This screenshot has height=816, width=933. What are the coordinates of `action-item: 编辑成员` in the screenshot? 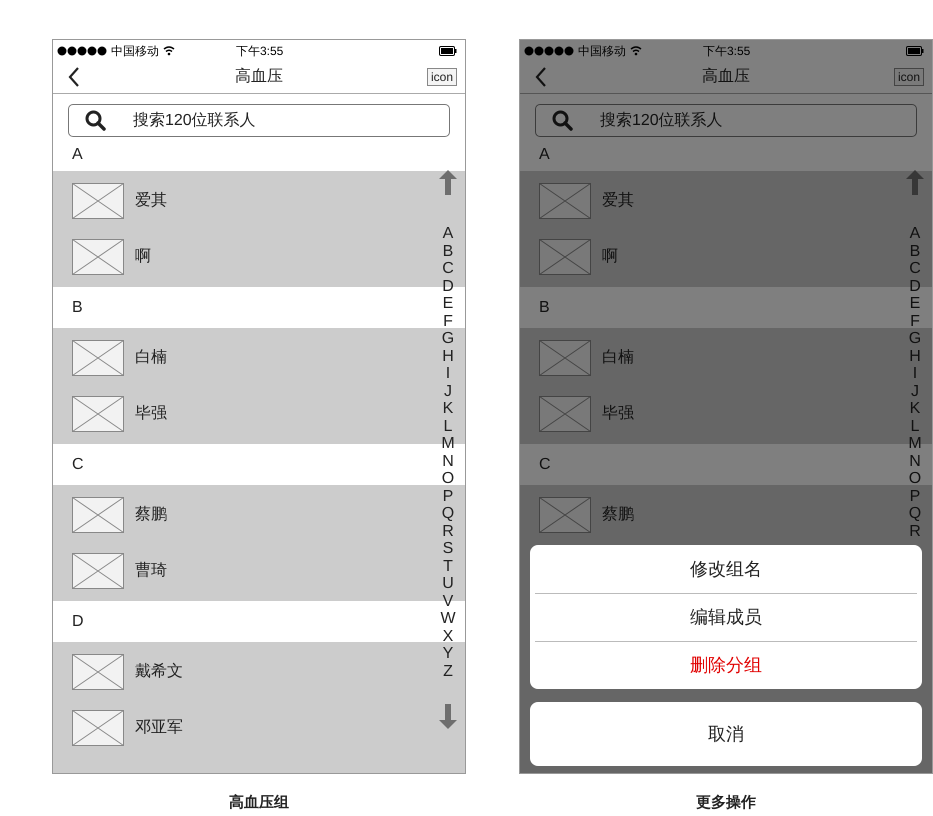 It's located at (726, 617).